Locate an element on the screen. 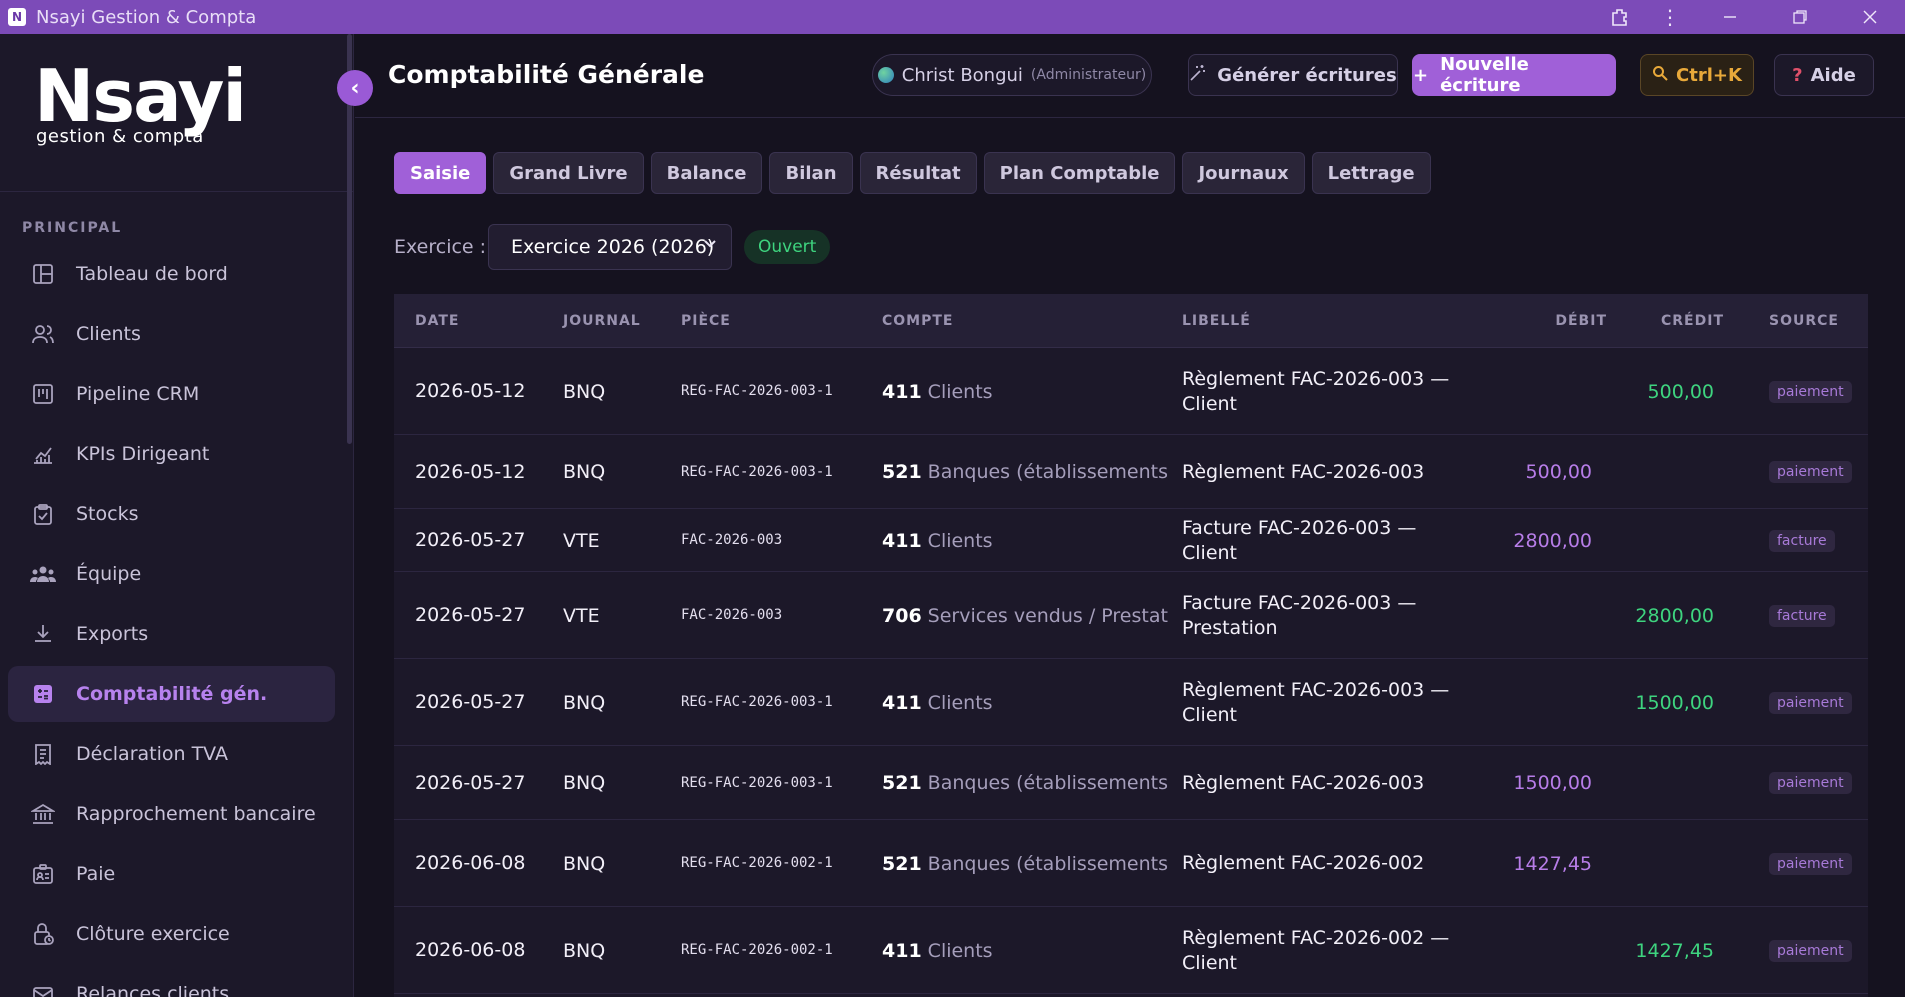  lock-icon is located at coordinates (43, 934).